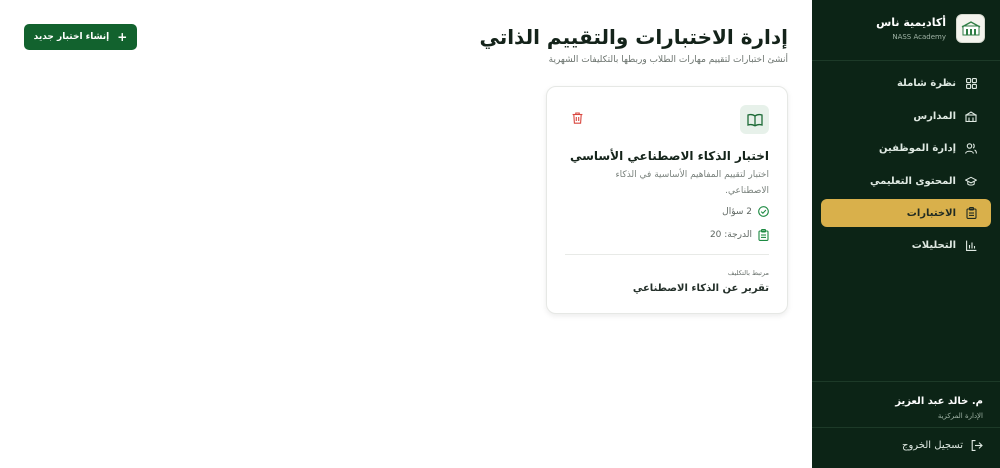  Describe the element at coordinates (669, 156) in the screenshot. I see `quiz-title: اختبار الذكاء الاصطناعي الأساسي` at that location.